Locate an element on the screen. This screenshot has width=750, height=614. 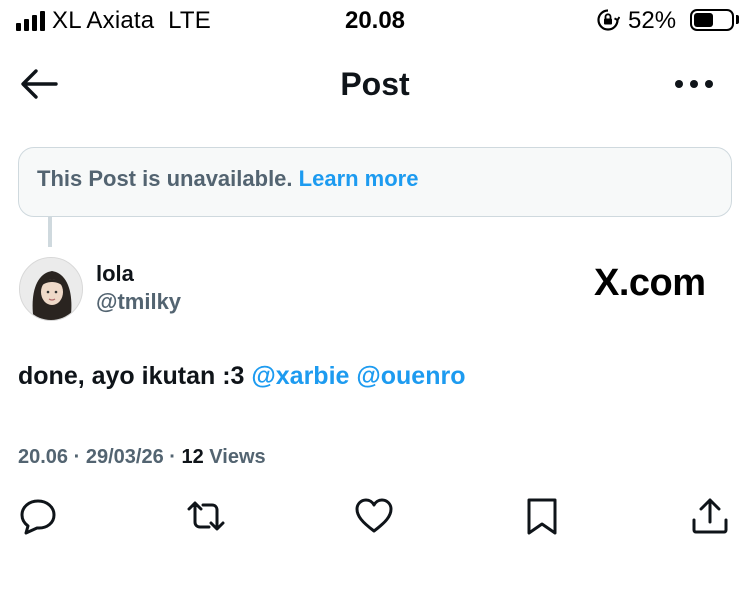
share-icon is located at coordinates (710, 516).